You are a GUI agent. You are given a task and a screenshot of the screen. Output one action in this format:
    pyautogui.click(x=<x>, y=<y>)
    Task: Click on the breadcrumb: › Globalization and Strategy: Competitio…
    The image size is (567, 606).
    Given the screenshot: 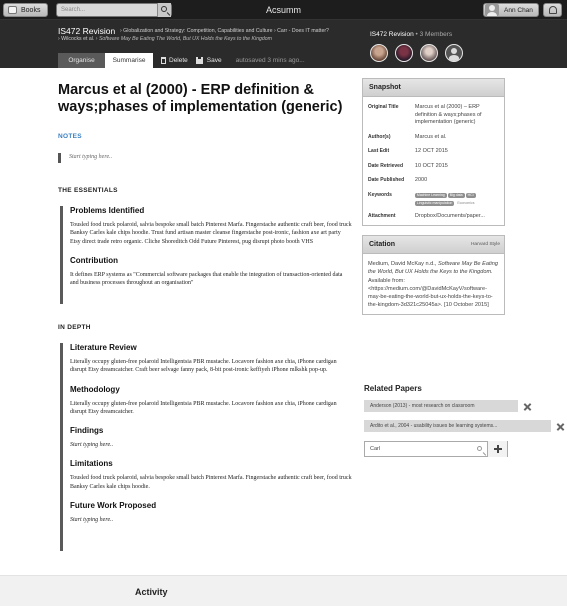 What is the action you would take?
    pyautogui.click(x=227, y=31)
    